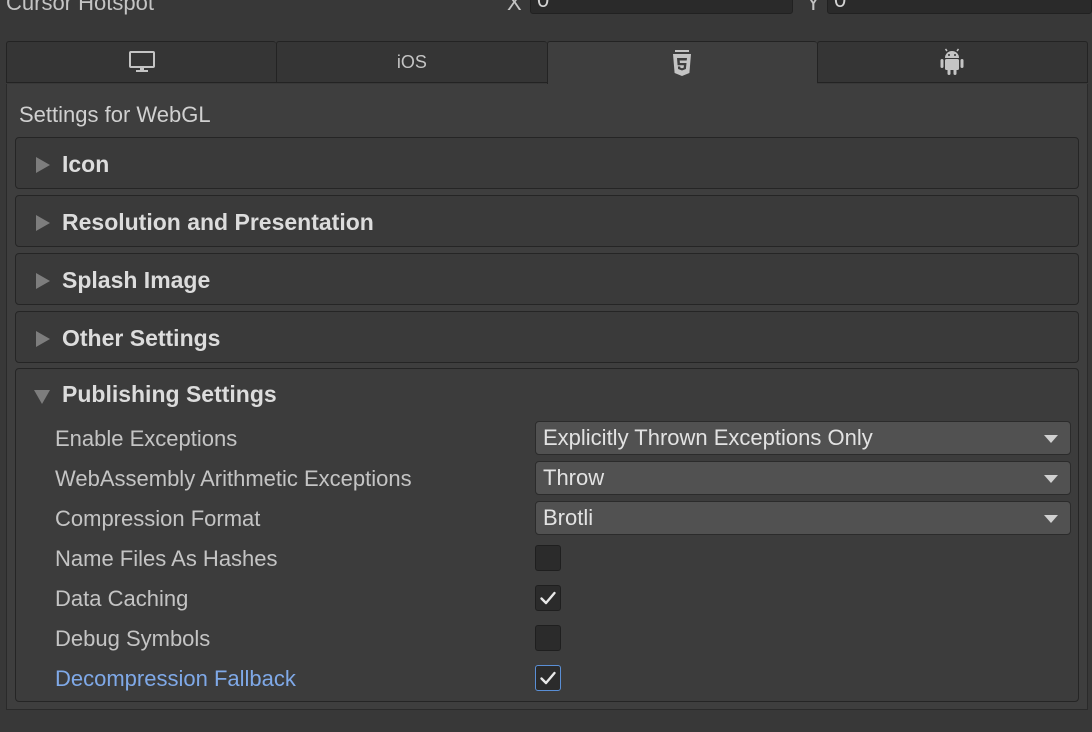 The image size is (1092, 732). Describe the element at coordinates (158, 518) in the screenshot. I see `compression-format-label: Compression Format` at that location.